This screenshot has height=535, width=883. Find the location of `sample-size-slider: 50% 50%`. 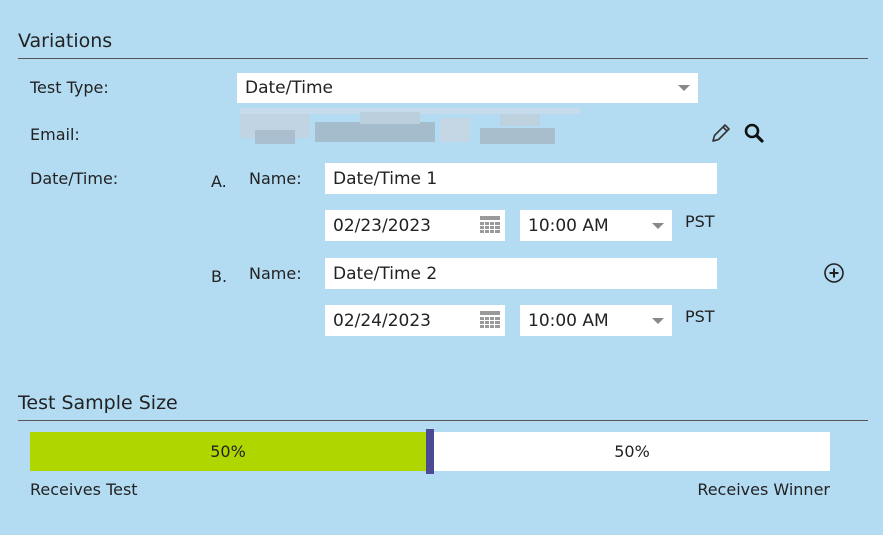

sample-size-slider: 50% 50% is located at coordinates (430, 451).